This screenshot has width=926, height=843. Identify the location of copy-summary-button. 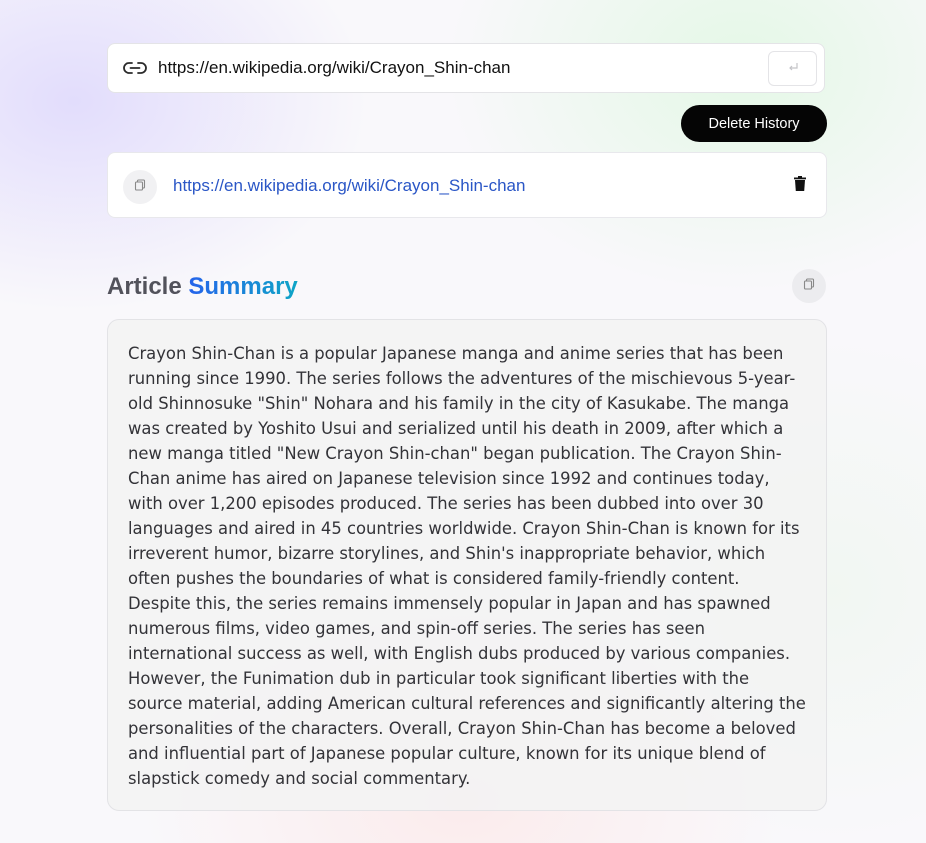
(809, 286).